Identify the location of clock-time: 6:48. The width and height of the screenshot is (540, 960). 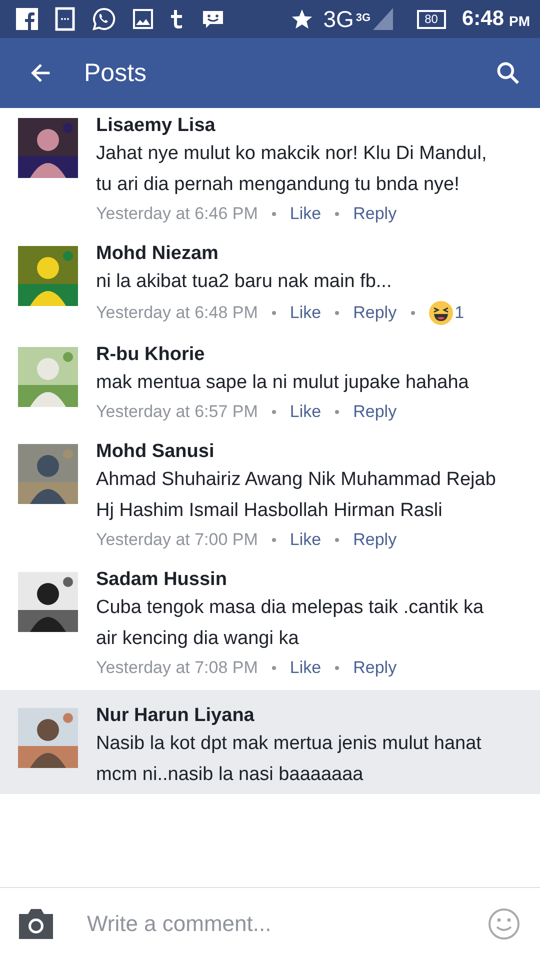
(483, 19).